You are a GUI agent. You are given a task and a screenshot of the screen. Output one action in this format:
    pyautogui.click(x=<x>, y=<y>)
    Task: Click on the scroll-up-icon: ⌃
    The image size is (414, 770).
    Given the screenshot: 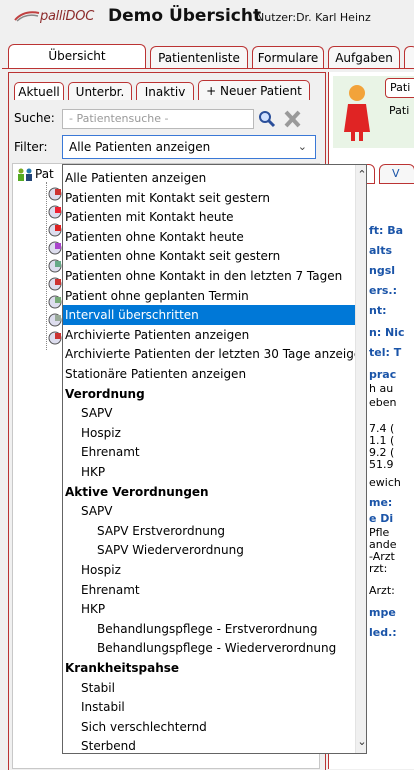 What is the action you would take?
    pyautogui.click(x=361, y=174)
    